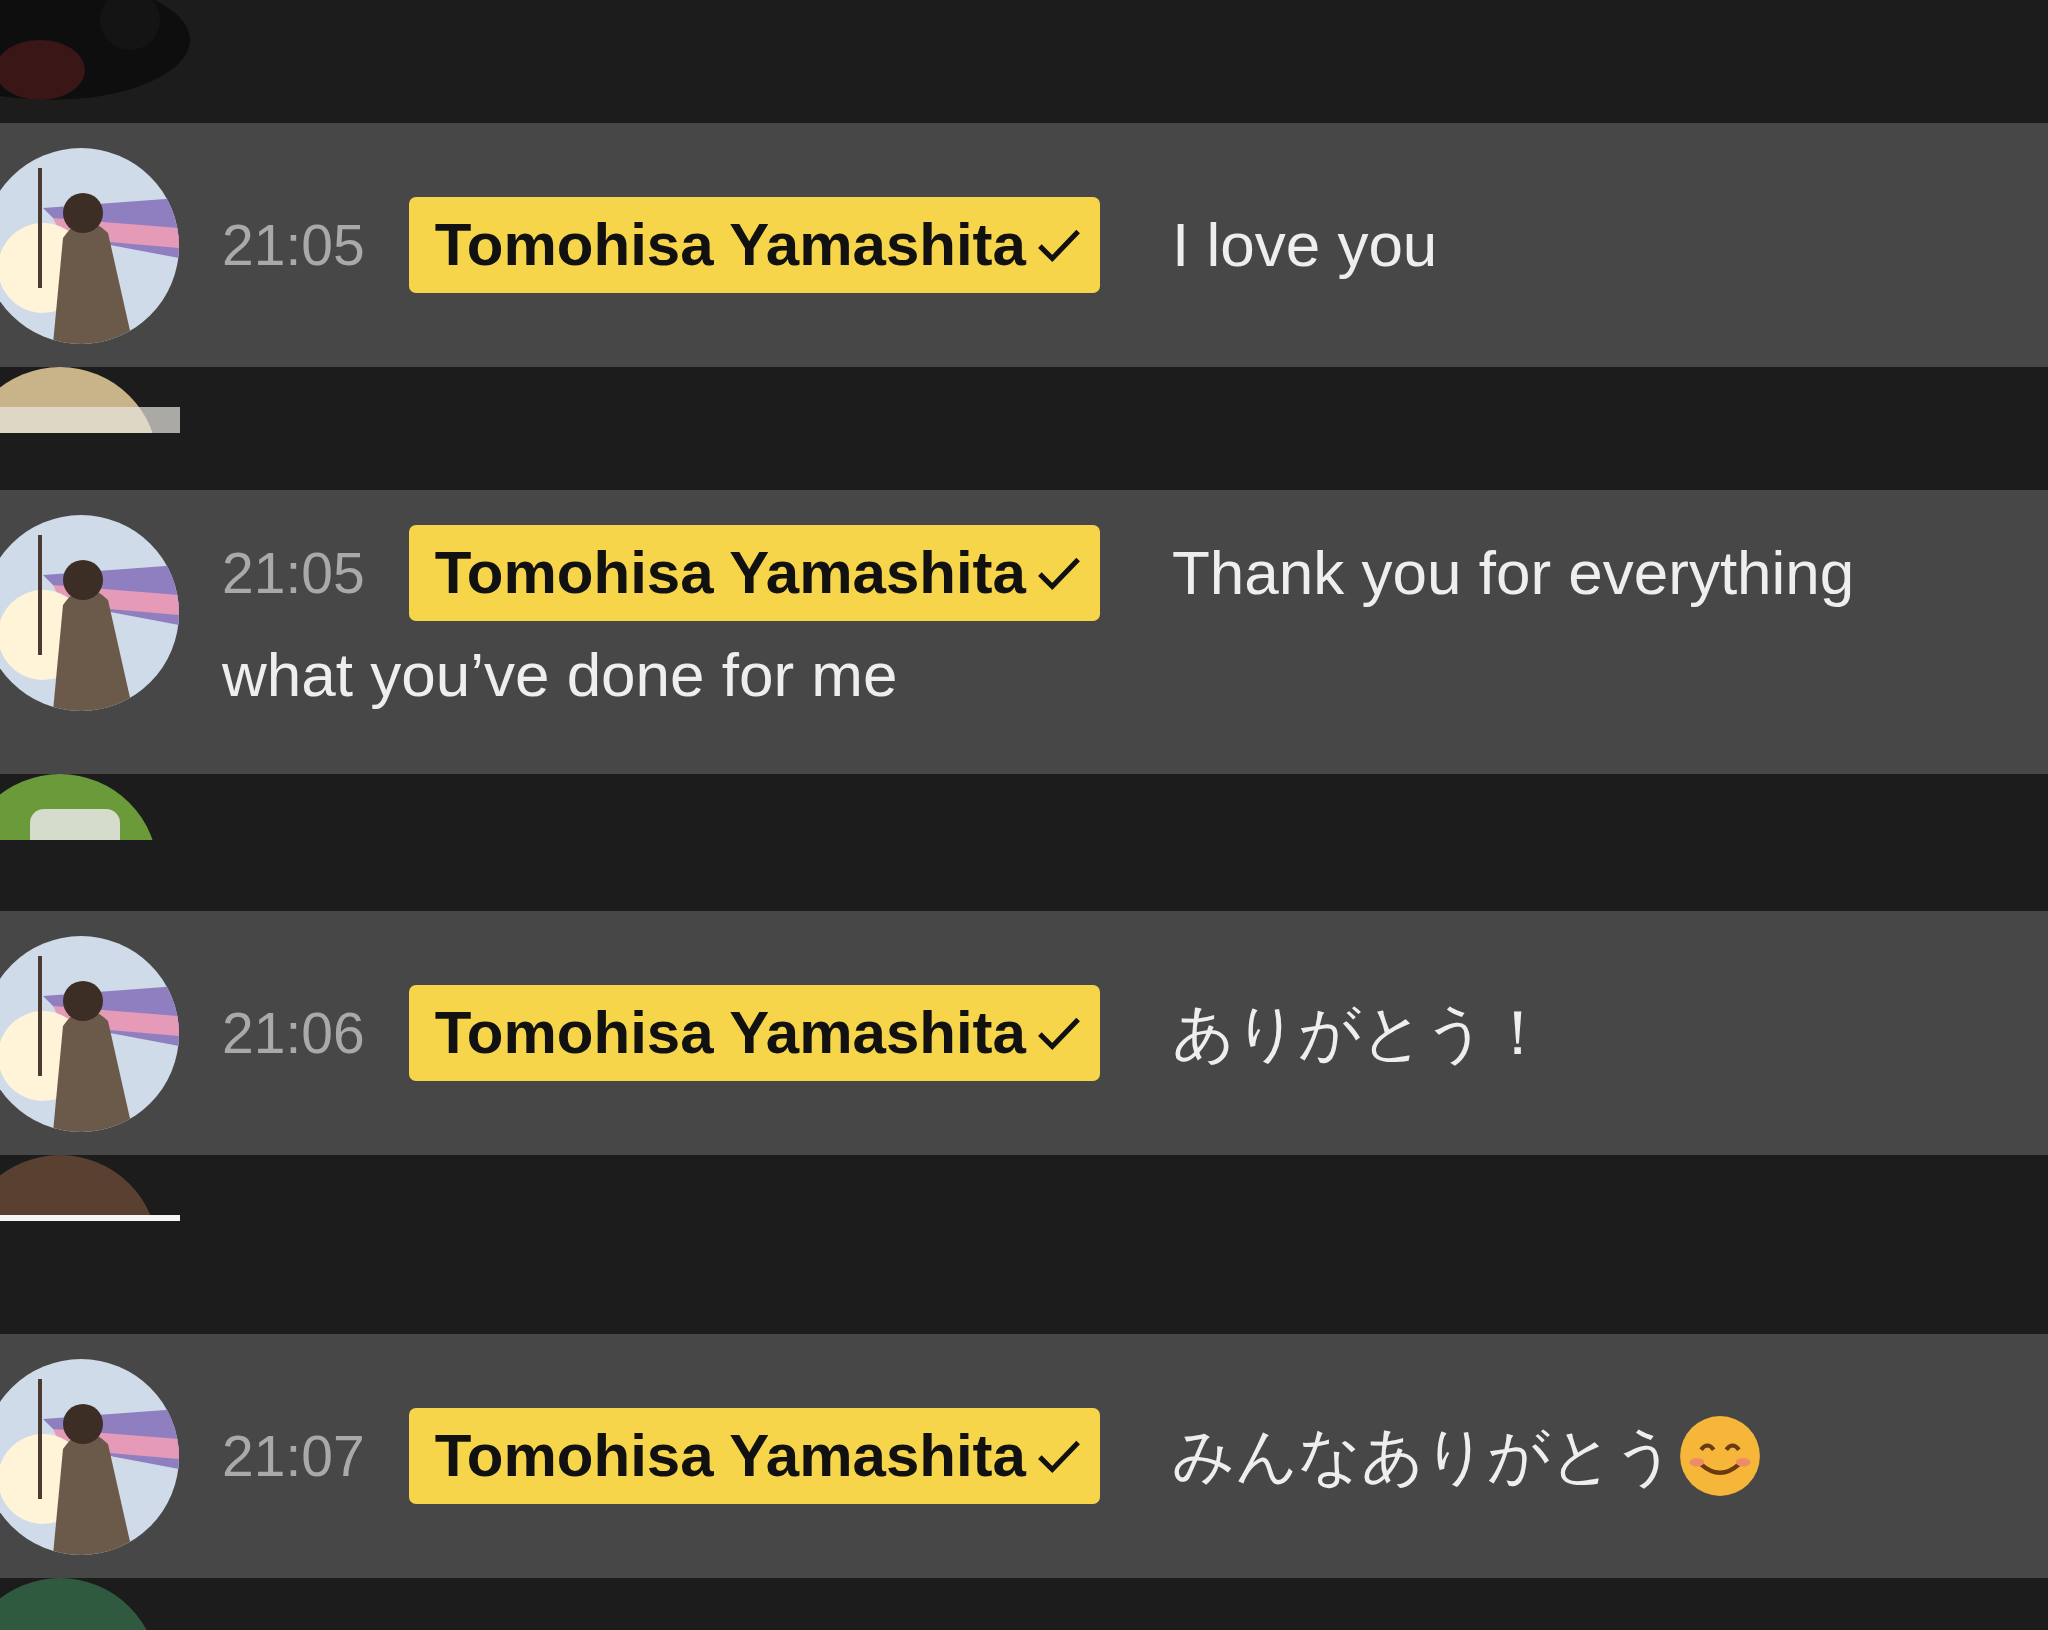 This screenshot has height=1630, width=2048. I want to click on chat-message: ありがとう！, so click(1360, 1033).